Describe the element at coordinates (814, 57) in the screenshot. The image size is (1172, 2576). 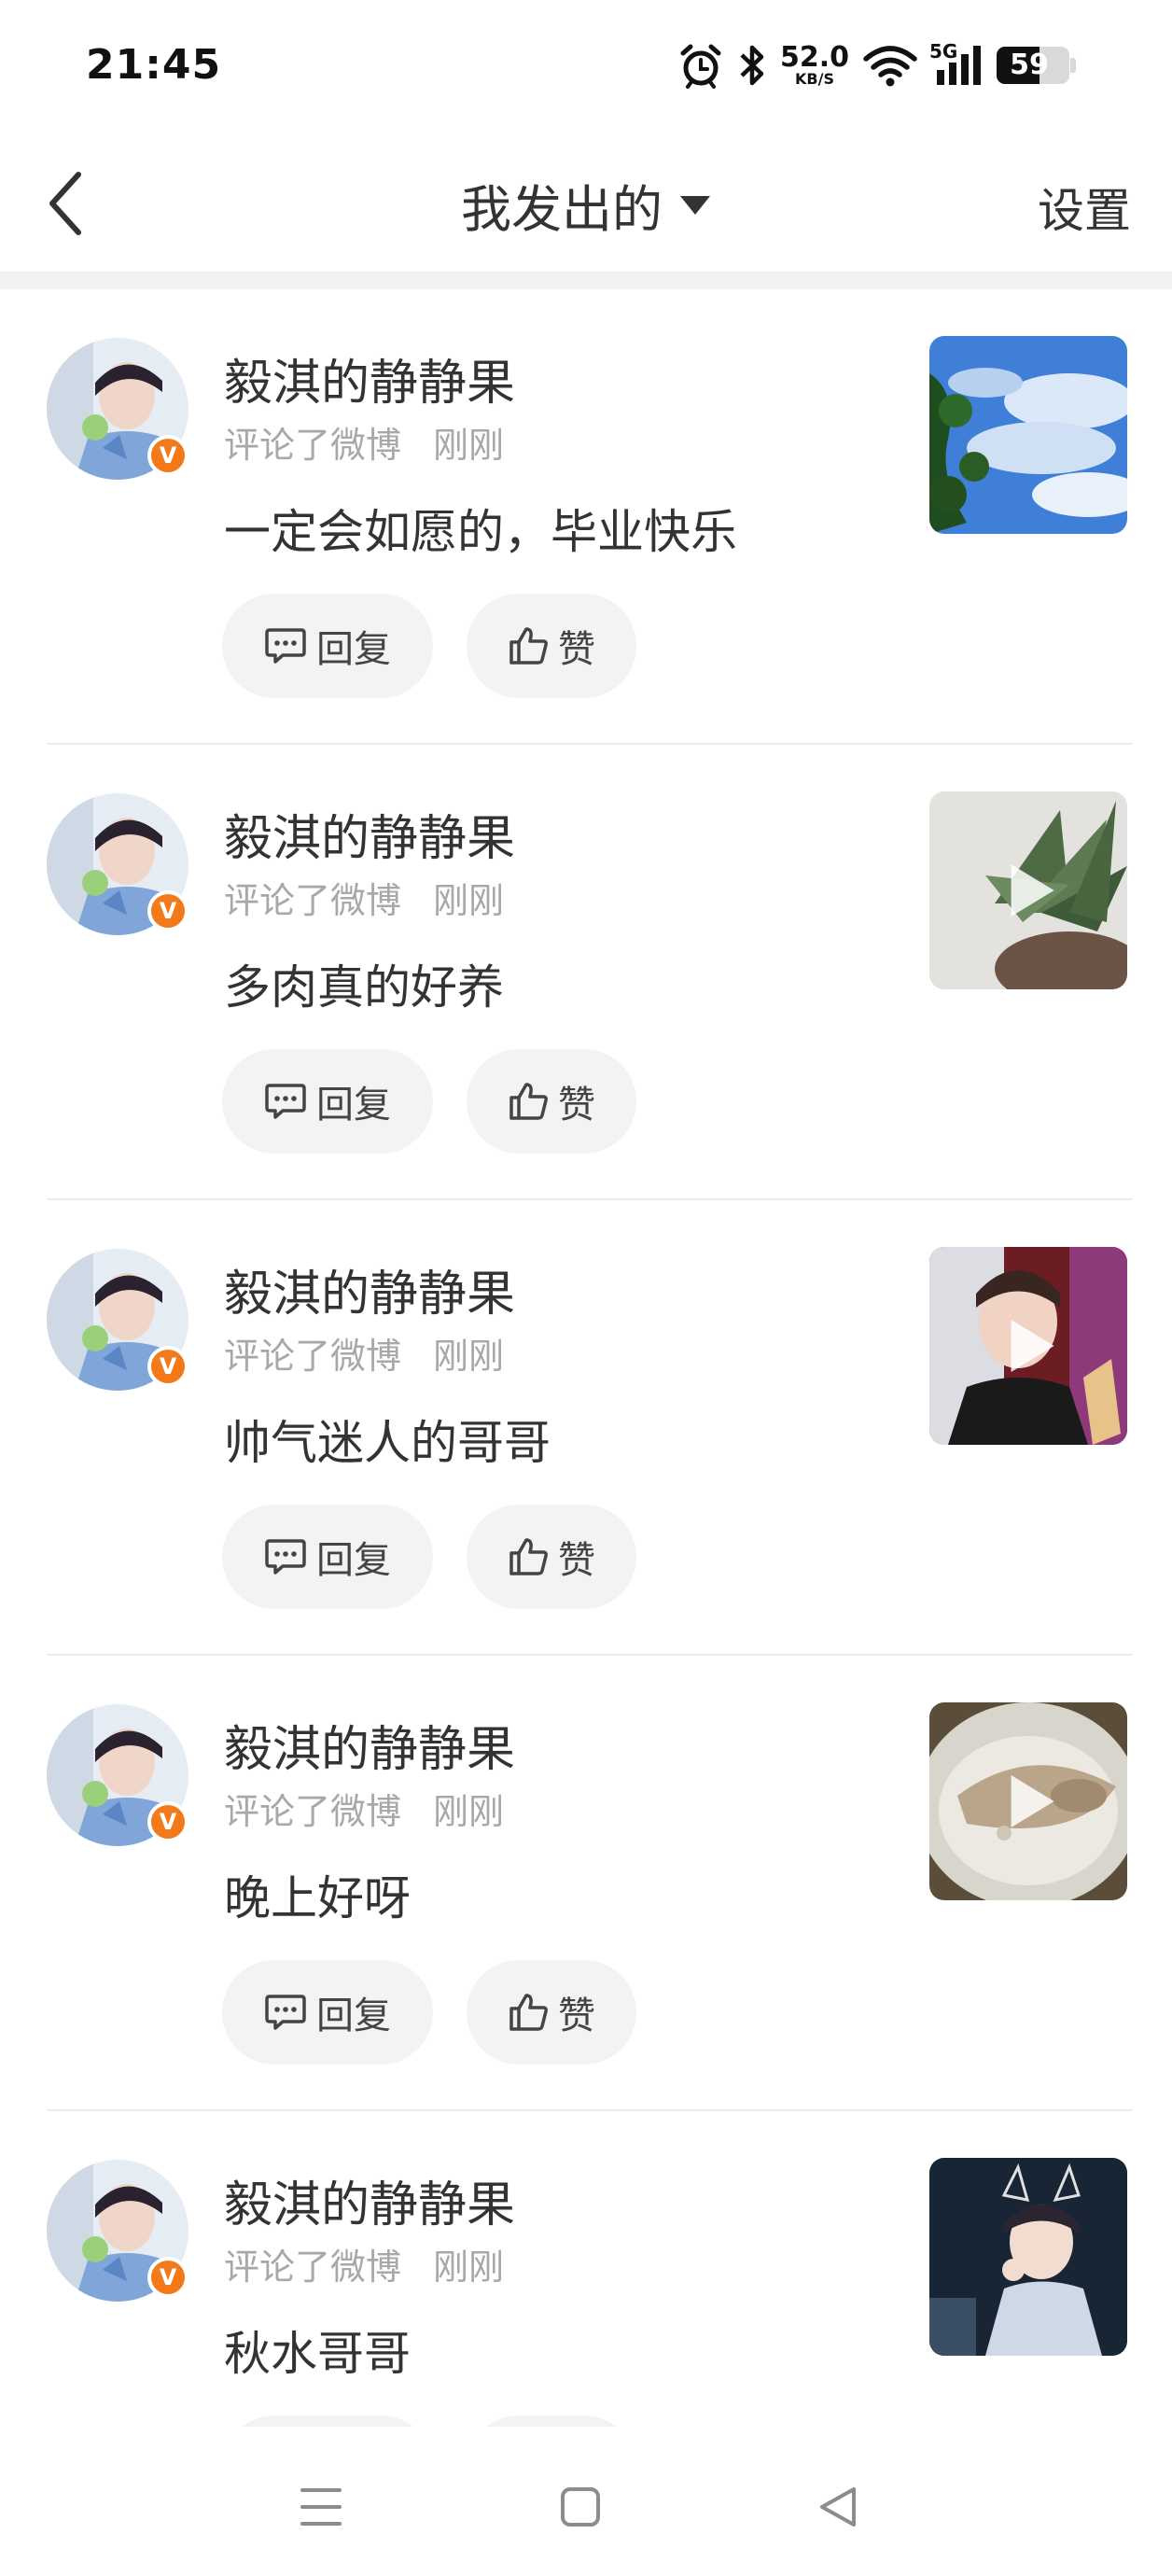
I see `net-speed-value: 52.0` at that location.